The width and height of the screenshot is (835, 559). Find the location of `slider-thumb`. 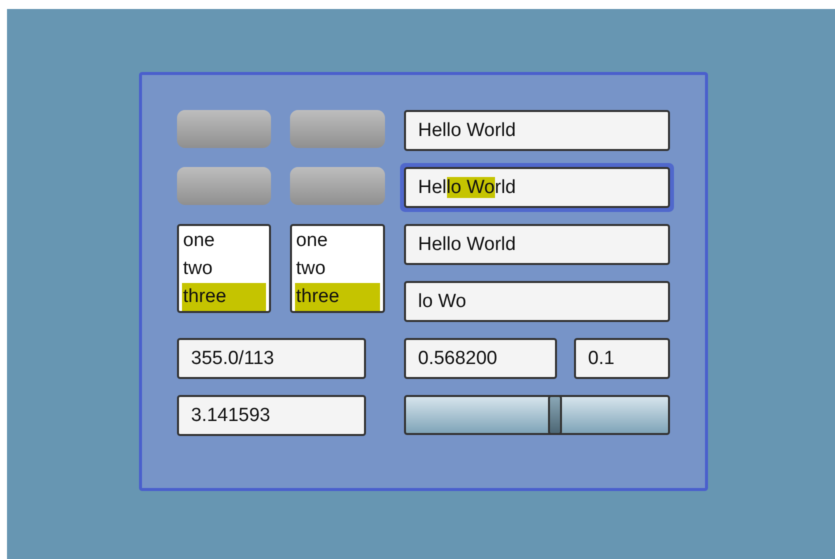

slider-thumb is located at coordinates (555, 415).